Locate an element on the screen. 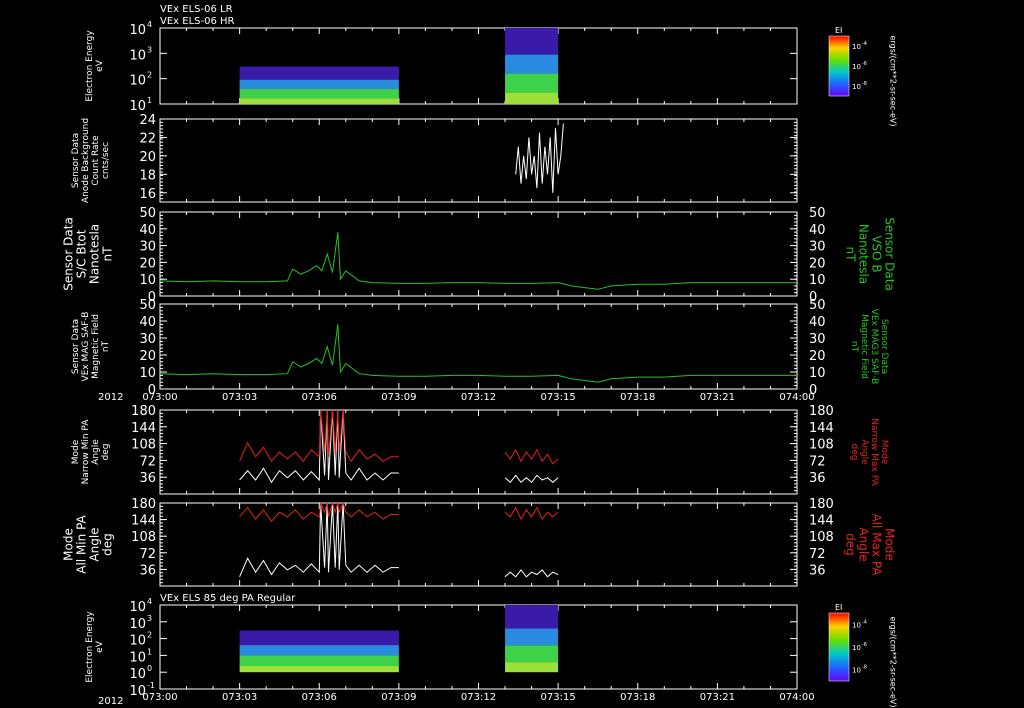  time-tick-label: 073:15 is located at coordinates (558, 697).